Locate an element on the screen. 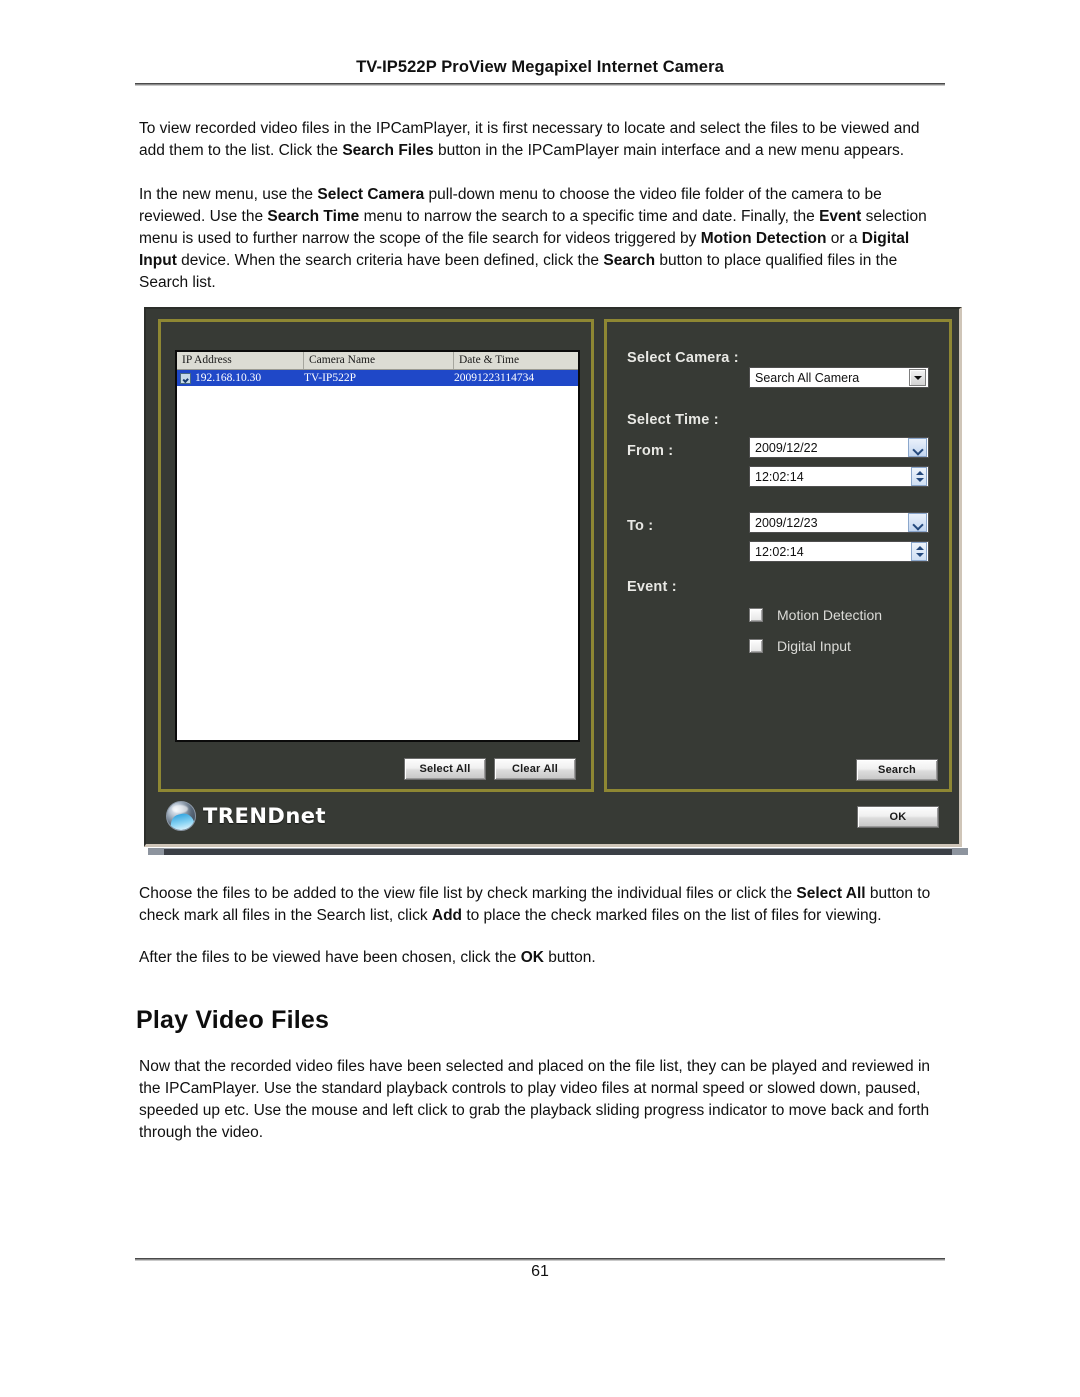  table-row: 192.168.10.30 TV-IP522P 20091223114734 is located at coordinates (377, 378).